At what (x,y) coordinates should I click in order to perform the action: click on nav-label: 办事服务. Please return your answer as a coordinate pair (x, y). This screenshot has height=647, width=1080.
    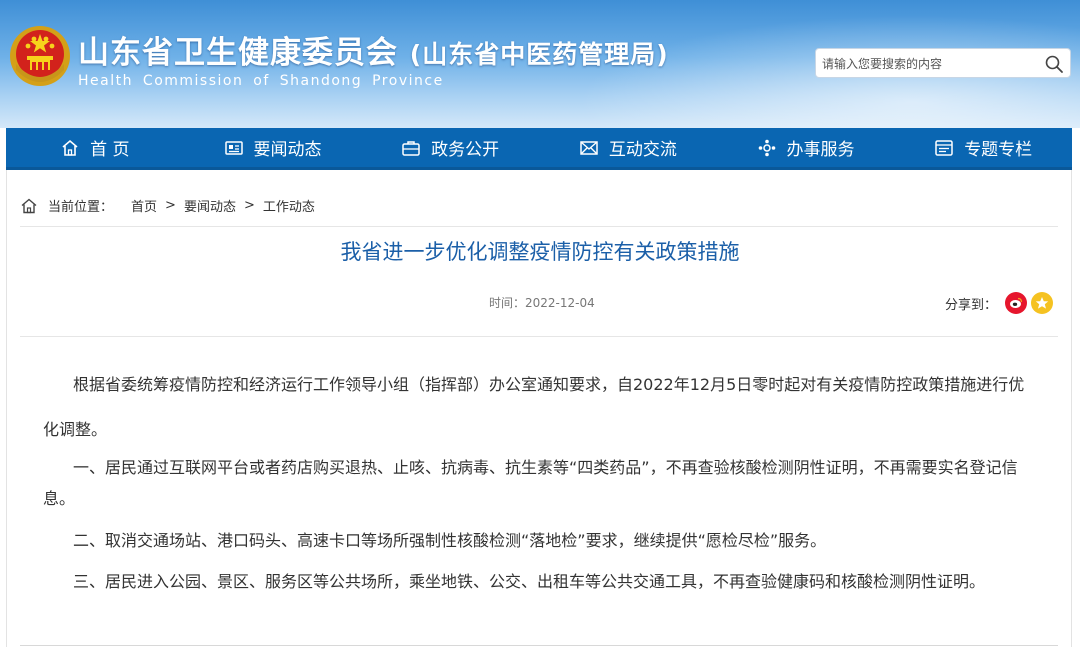
    Looking at the image, I should click on (820, 150).